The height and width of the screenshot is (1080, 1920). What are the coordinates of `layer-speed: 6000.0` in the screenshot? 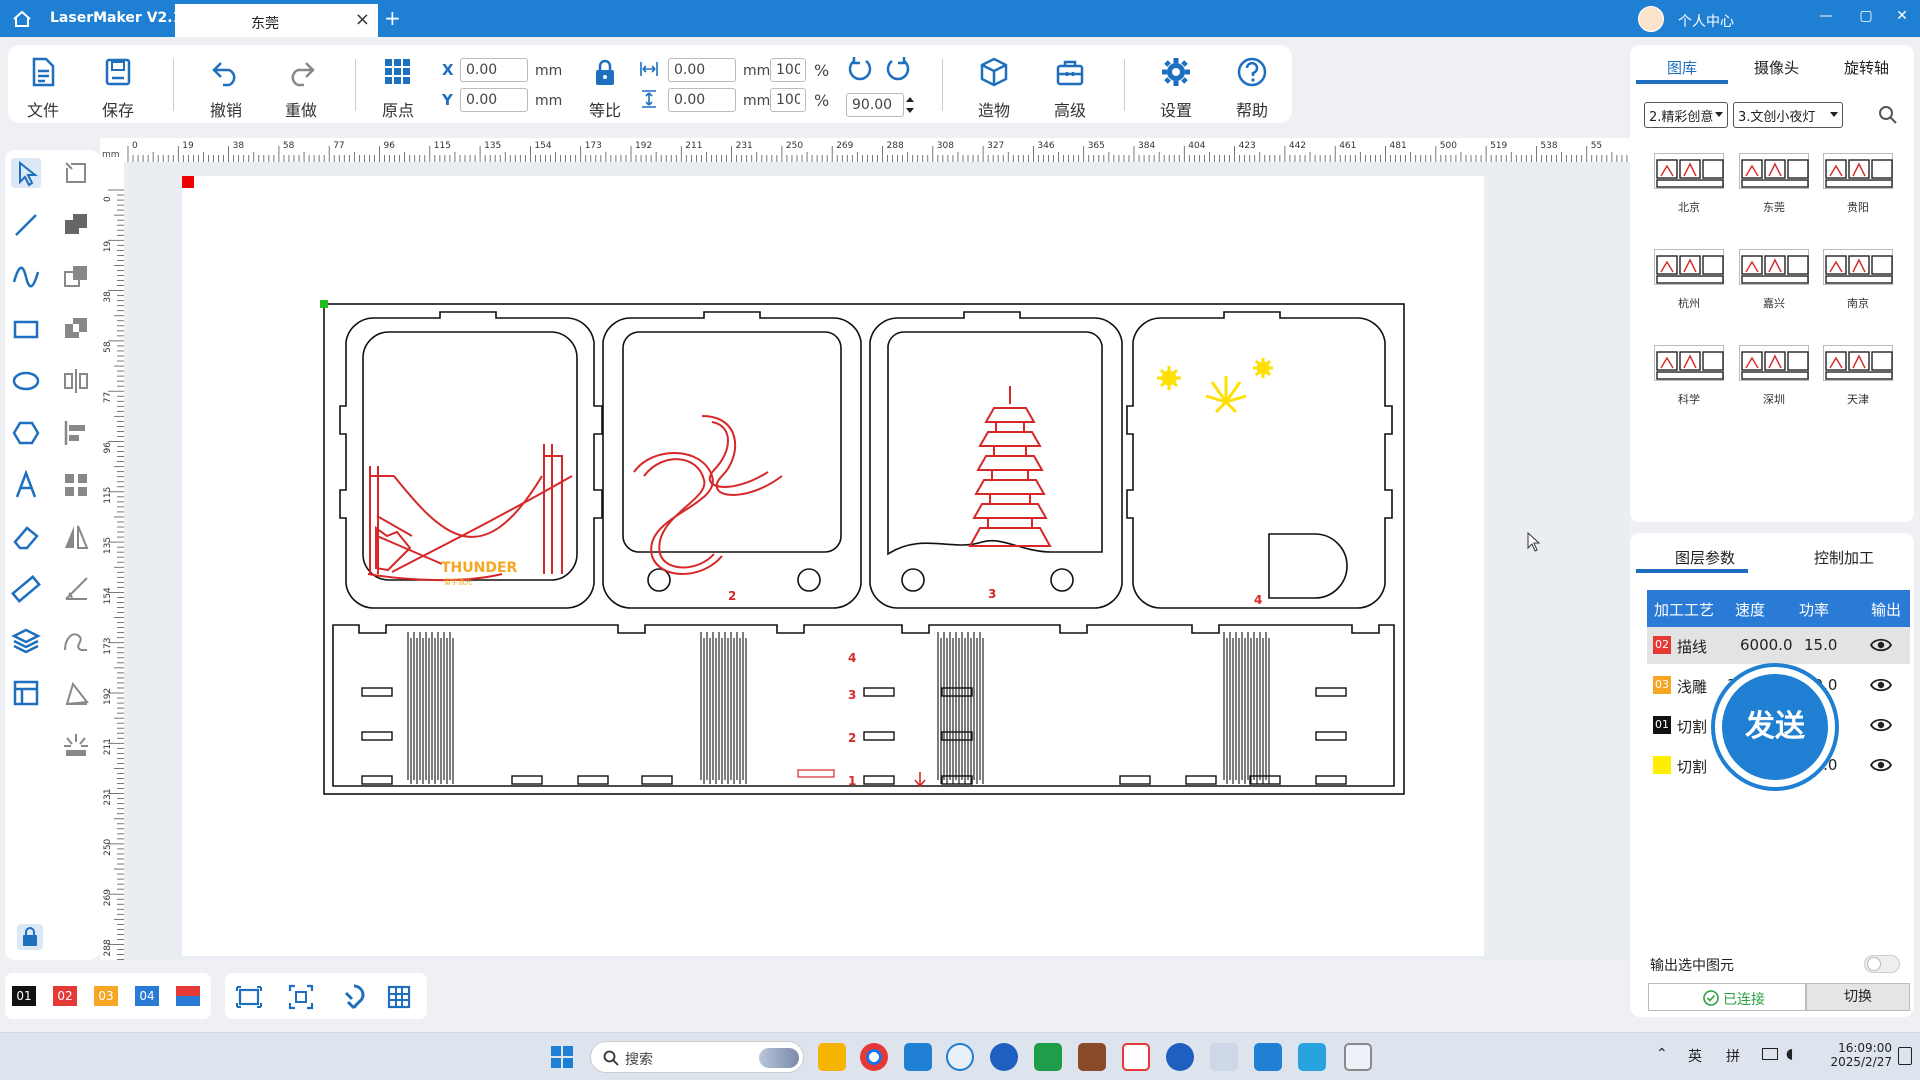 It's located at (1766, 645).